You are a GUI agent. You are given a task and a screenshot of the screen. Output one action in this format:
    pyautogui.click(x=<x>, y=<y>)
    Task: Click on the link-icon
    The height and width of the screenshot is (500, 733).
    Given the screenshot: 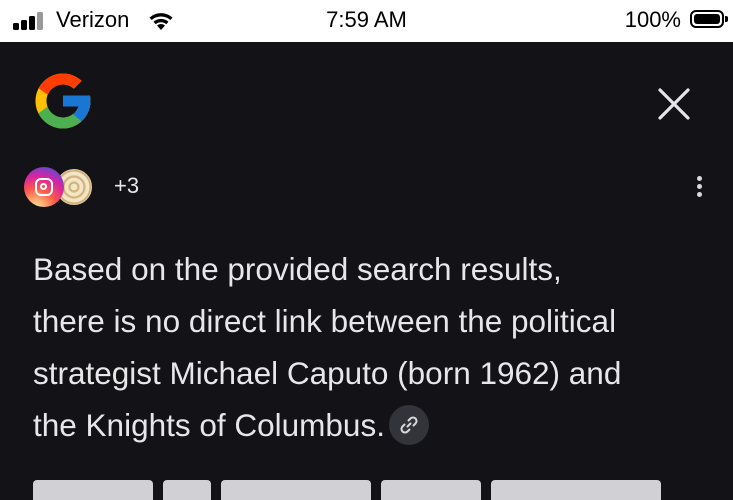 What is the action you would take?
    pyautogui.click(x=408, y=424)
    